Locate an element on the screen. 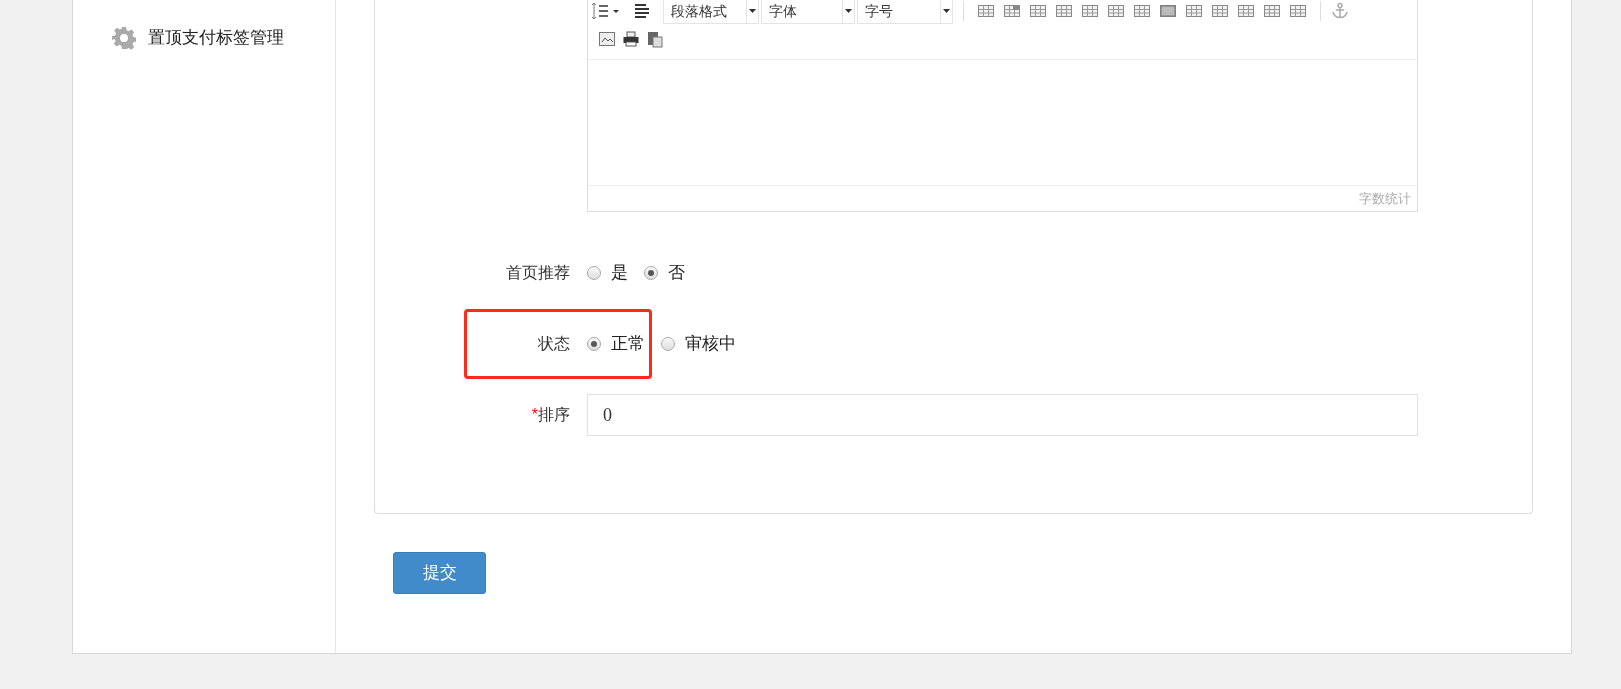 Image resolution: width=1621 pixels, height=689 pixels. field-label: 状态 is located at coordinates (553, 344).